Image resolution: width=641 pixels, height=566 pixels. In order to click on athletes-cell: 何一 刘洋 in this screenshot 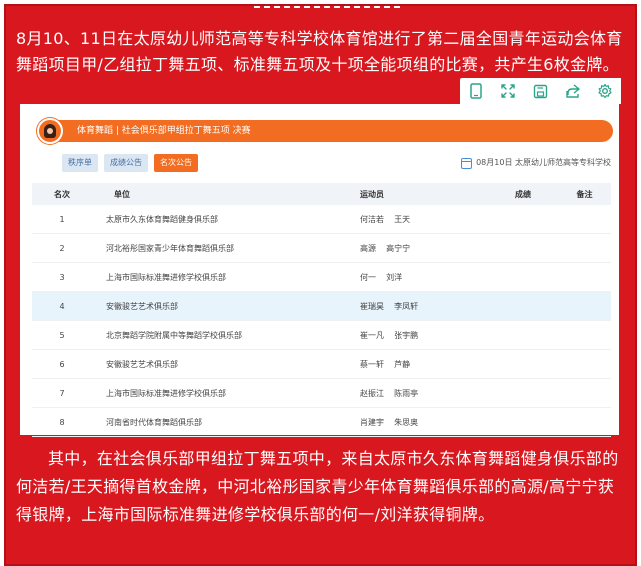, I will do `click(381, 277)`.